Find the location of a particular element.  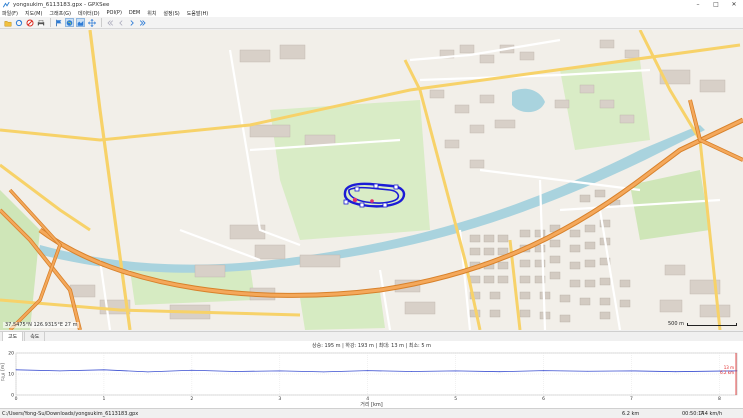

first-icon is located at coordinates (109, 22).